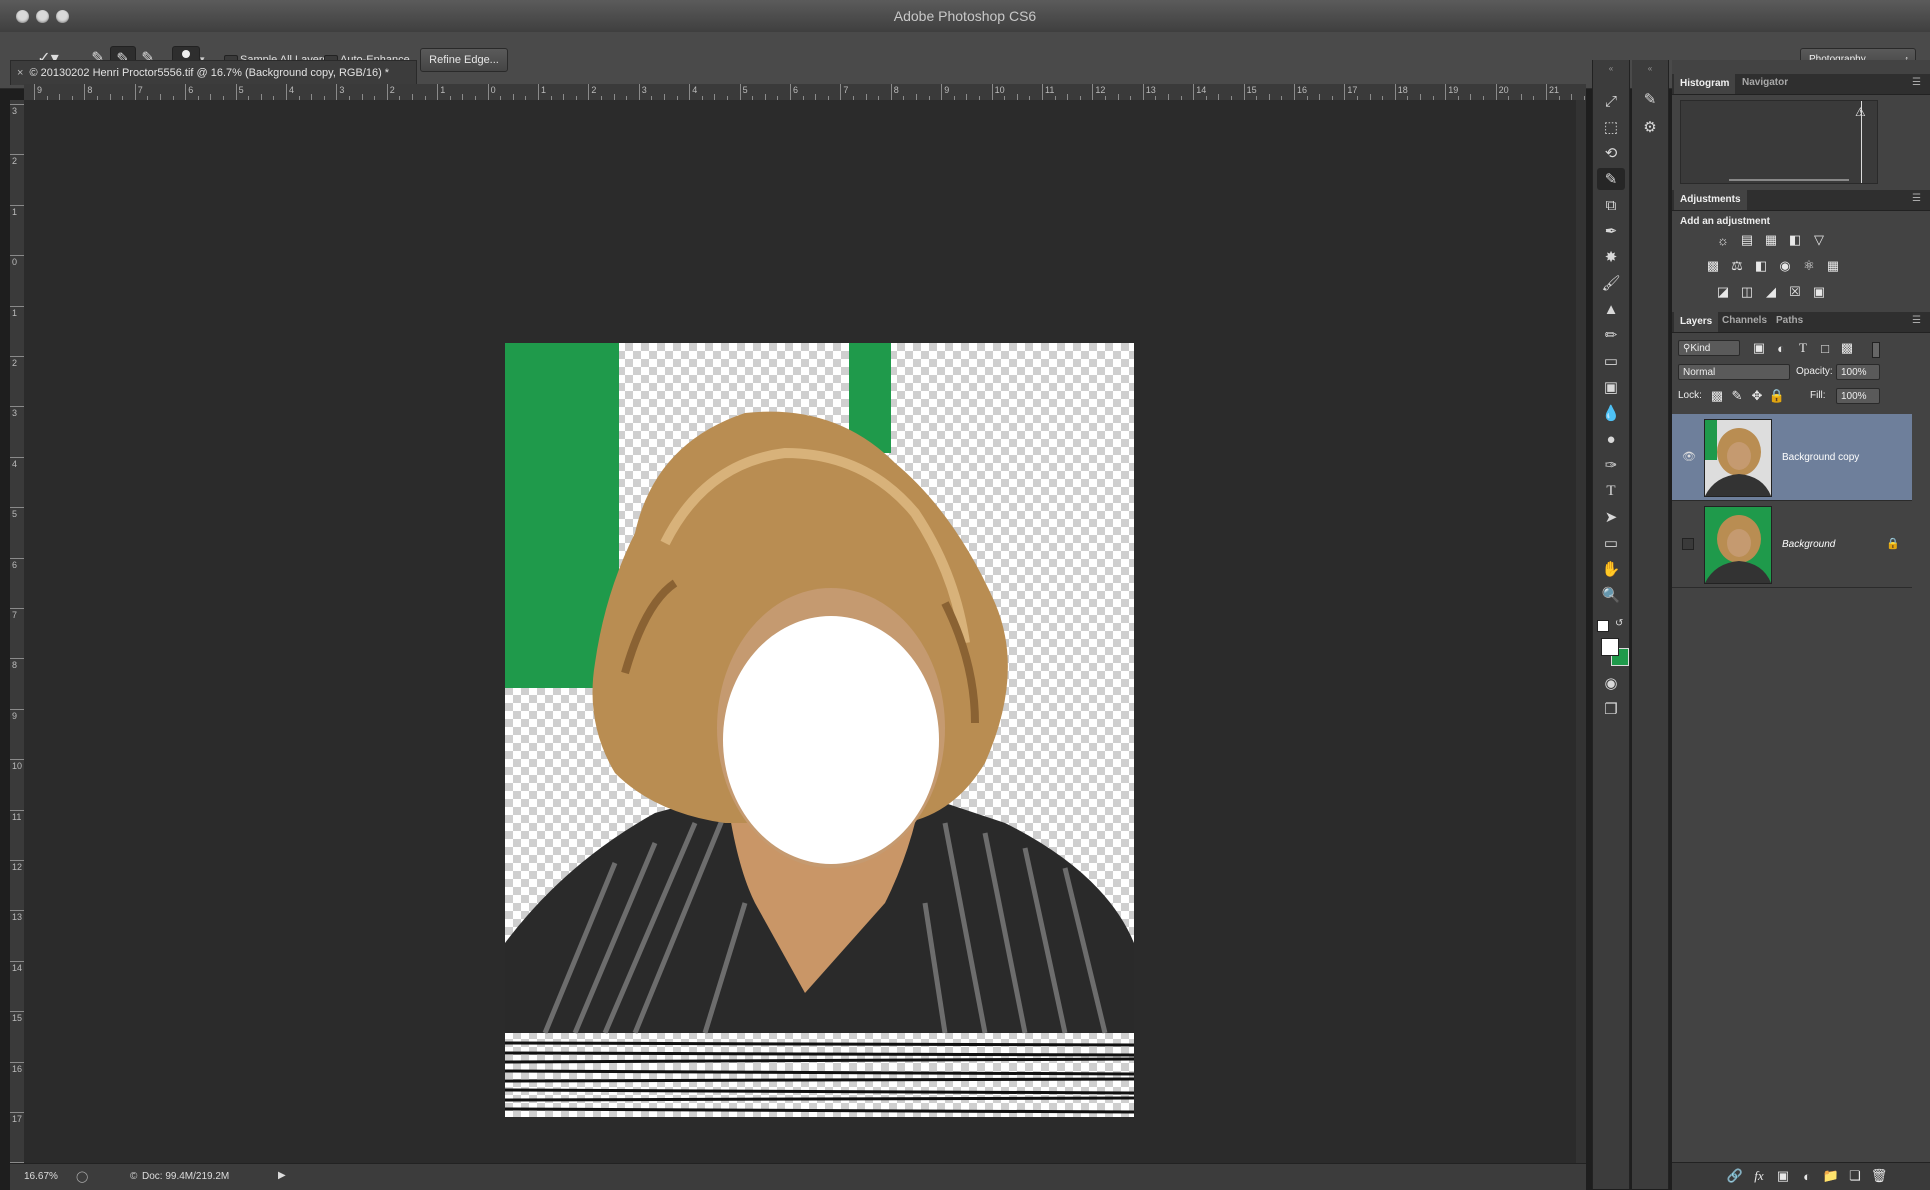 This screenshot has height=1190, width=1930. What do you see at coordinates (1717, 396) in the screenshot?
I see `lock-transparent-pixels-icon: ▩` at bounding box center [1717, 396].